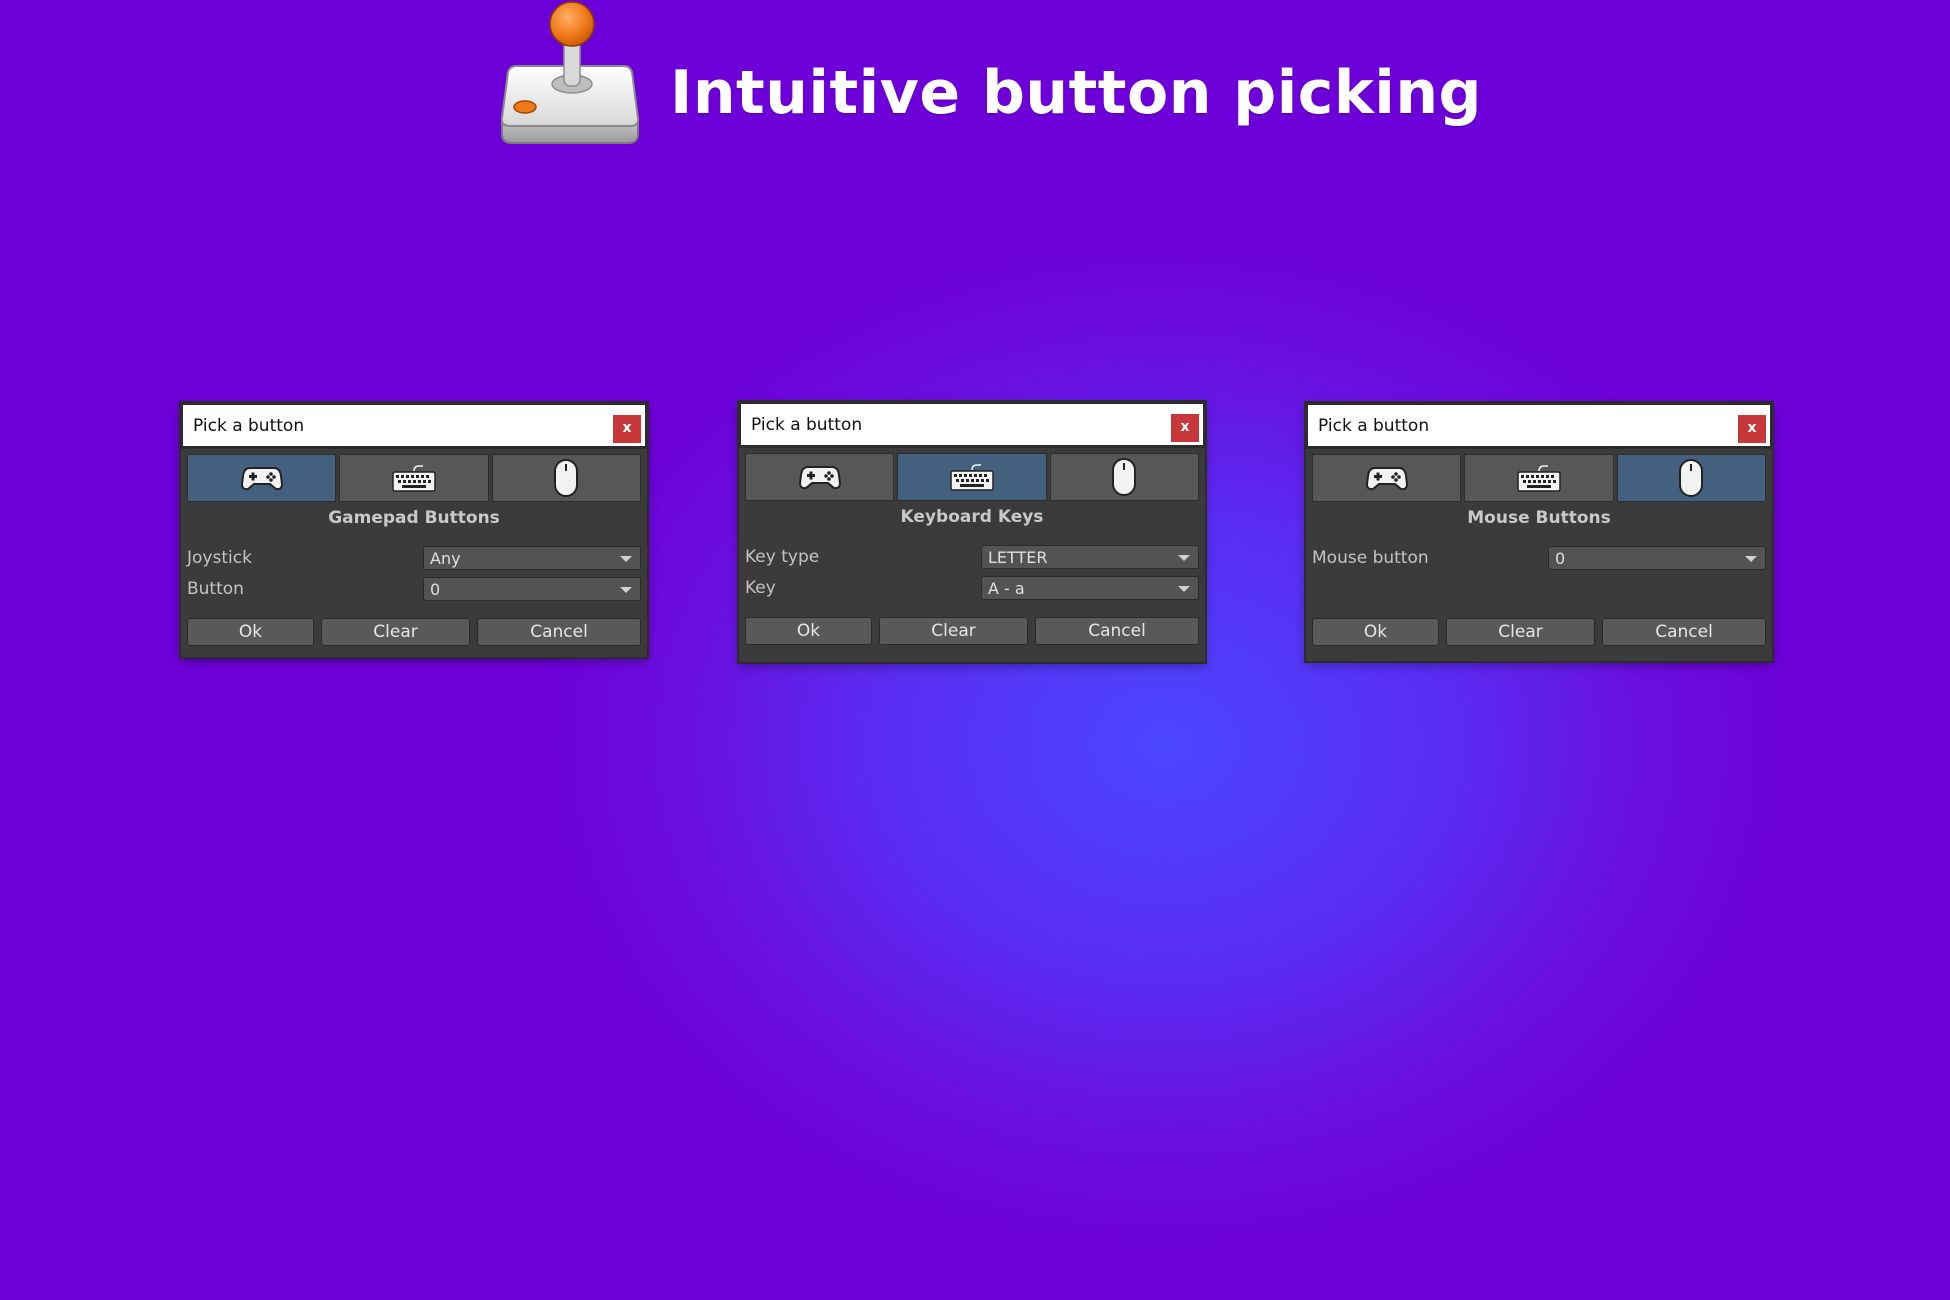  What do you see at coordinates (972, 517) in the screenshot?
I see `section-title: Keyboard Keys` at bounding box center [972, 517].